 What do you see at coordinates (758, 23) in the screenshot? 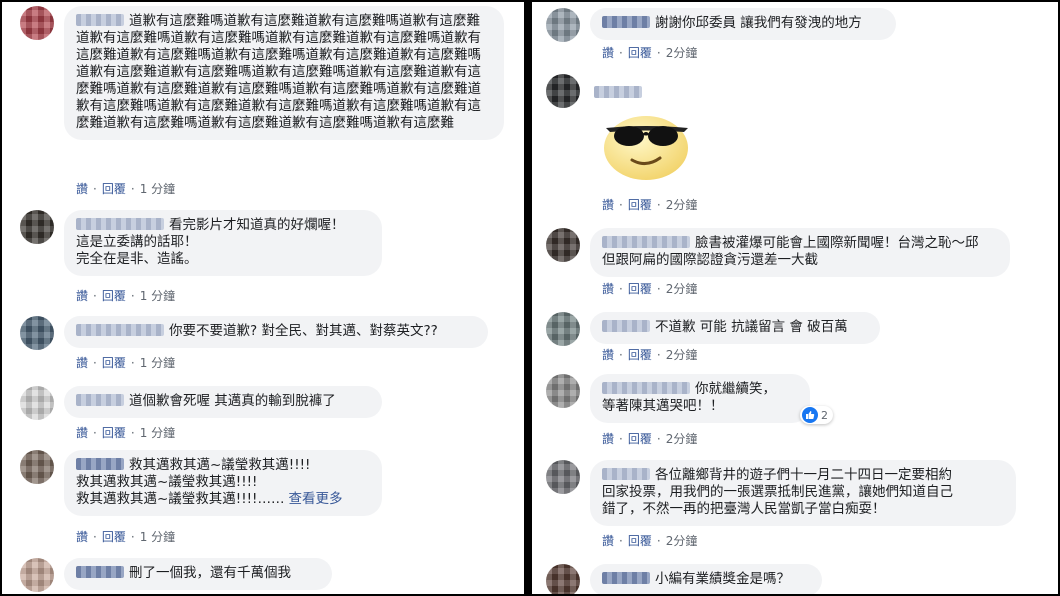
I see `comment-text: 謝謝你邱委員 讓我們有發洩的地方` at bounding box center [758, 23].